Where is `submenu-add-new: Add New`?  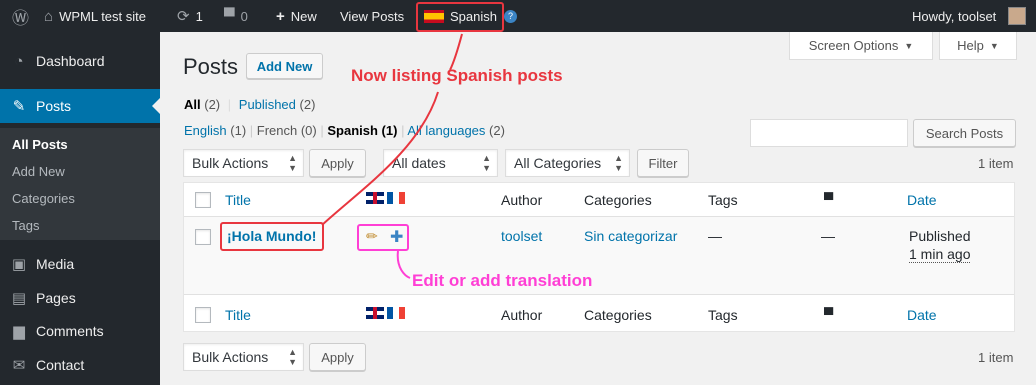 submenu-add-new: Add New is located at coordinates (38, 171).